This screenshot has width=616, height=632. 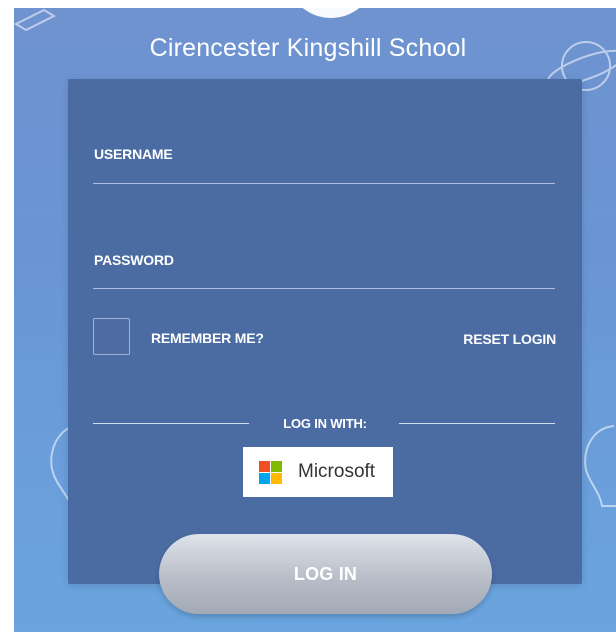 I want to click on microsoft-logo-icon, so click(x=270, y=472).